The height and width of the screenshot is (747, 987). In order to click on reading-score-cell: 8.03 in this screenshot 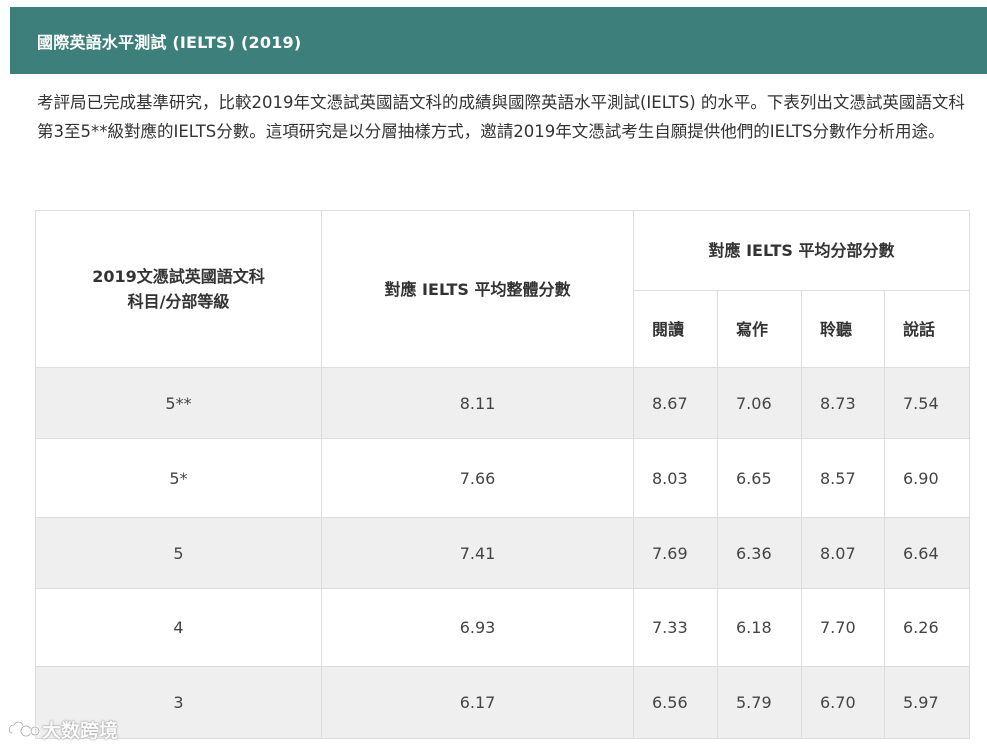, I will do `click(675, 478)`.